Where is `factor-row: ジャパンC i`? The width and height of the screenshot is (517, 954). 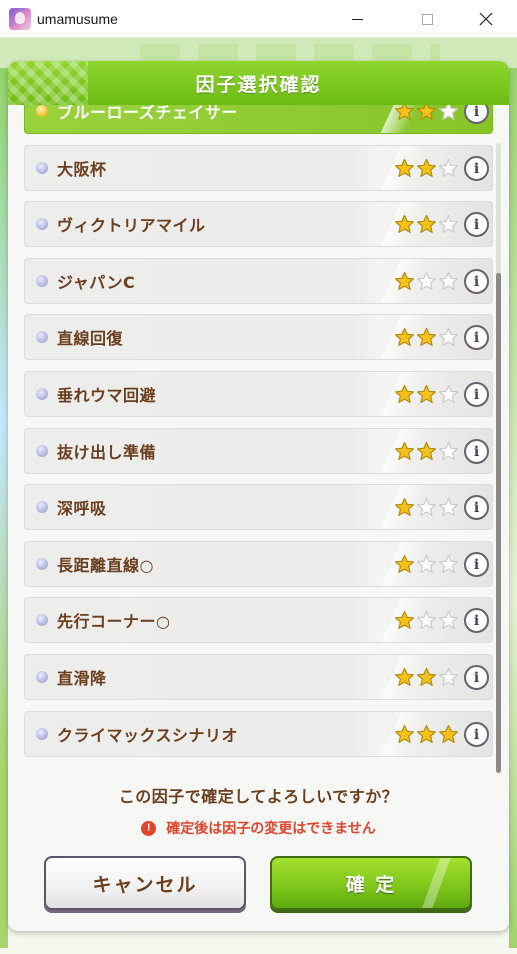 factor-row: ジャパンC i is located at coordinates (258, 281).